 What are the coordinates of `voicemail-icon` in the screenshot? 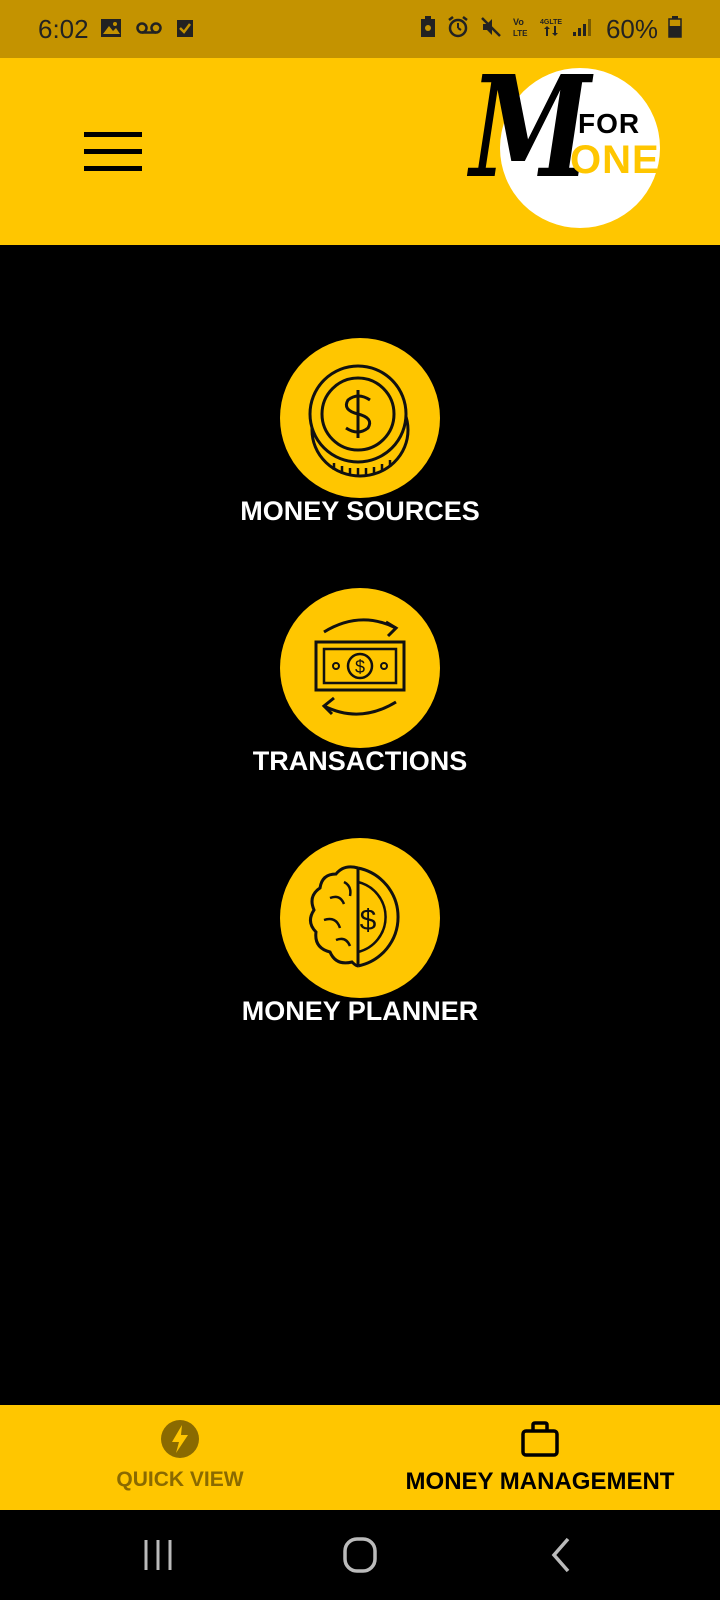 It's located at (149, 30).